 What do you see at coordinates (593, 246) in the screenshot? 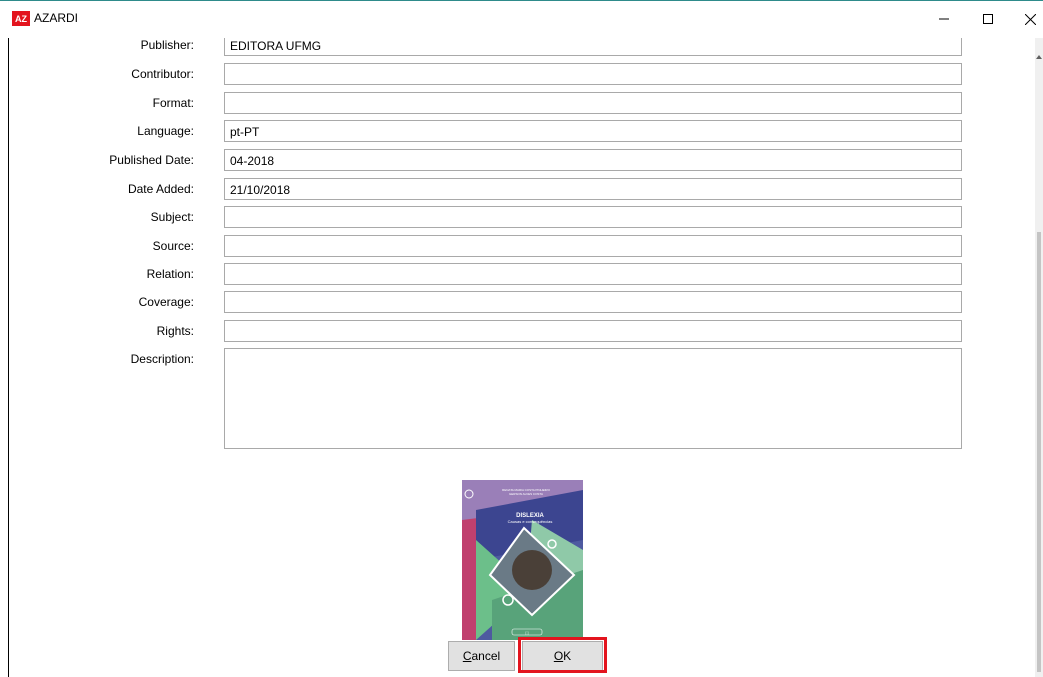
I see `source-field` at bounding box center [593, 246].